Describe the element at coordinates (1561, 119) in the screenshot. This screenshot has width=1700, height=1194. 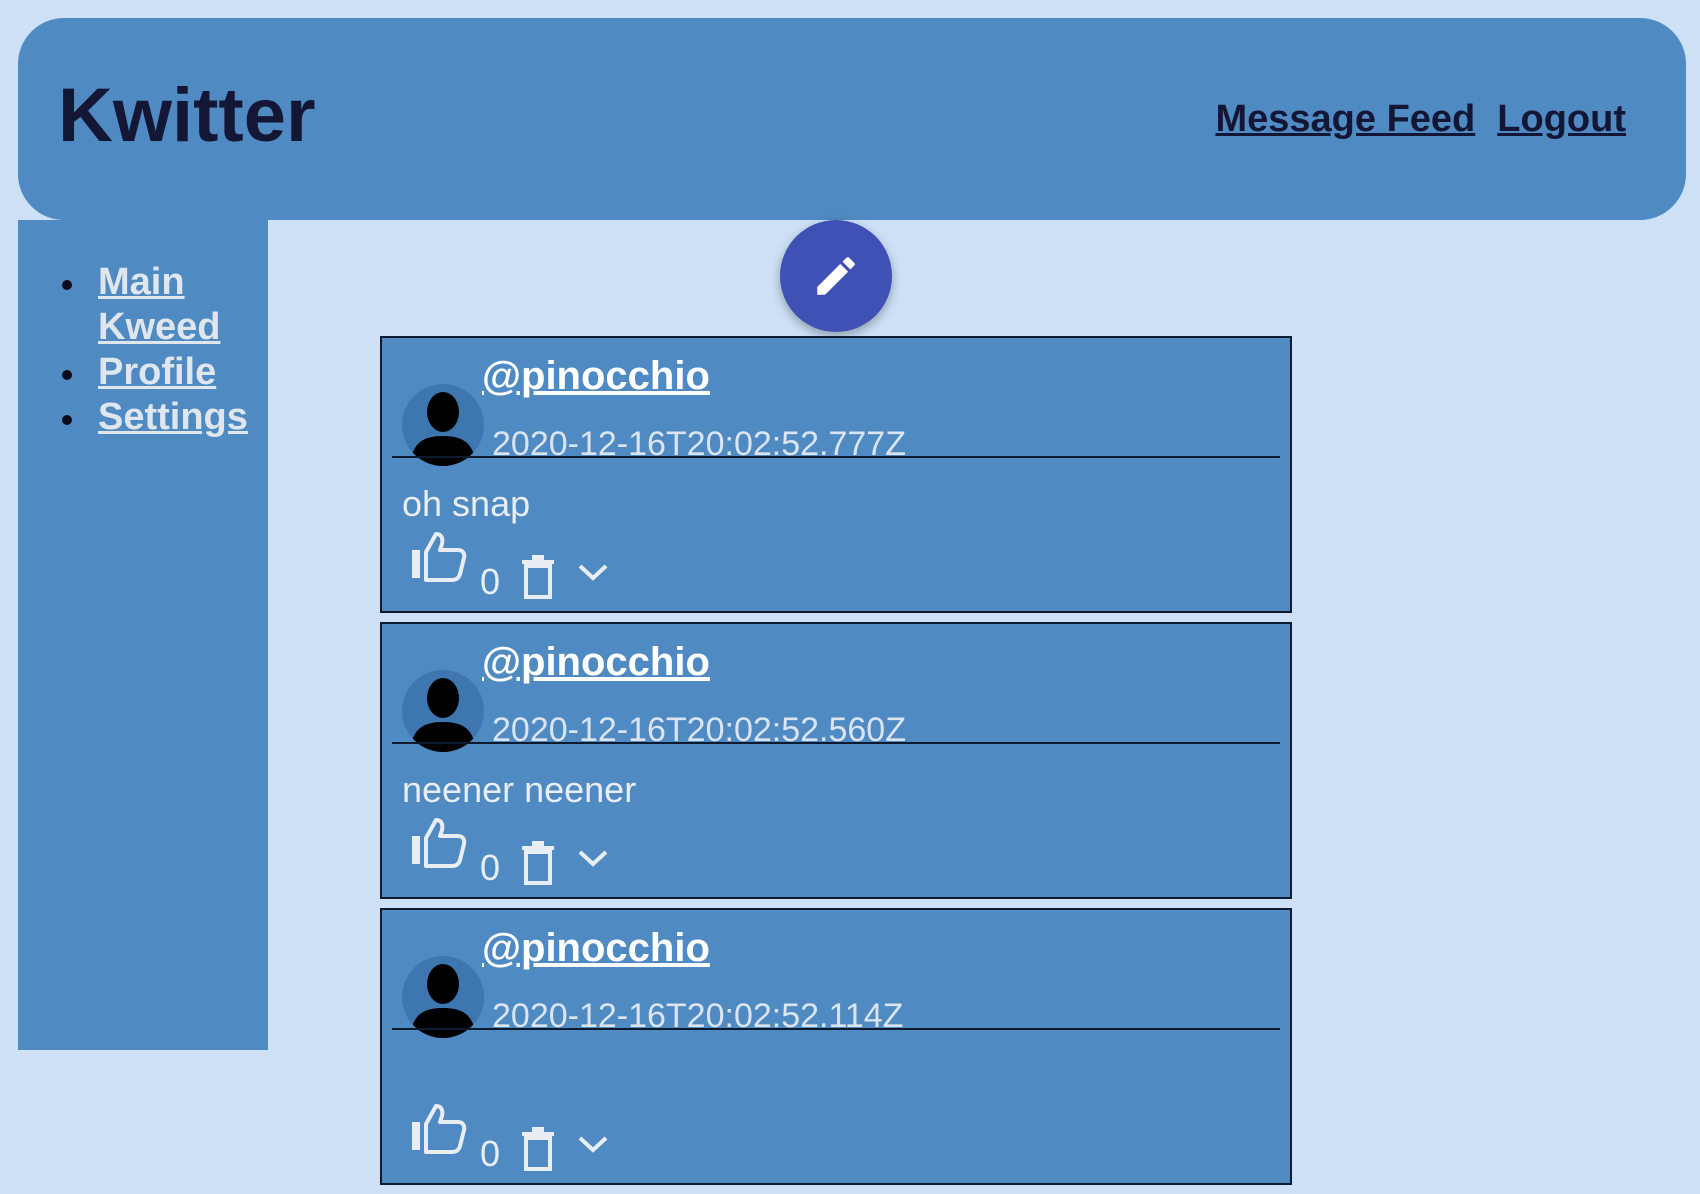
I see `logout-link: Logout` at that location.